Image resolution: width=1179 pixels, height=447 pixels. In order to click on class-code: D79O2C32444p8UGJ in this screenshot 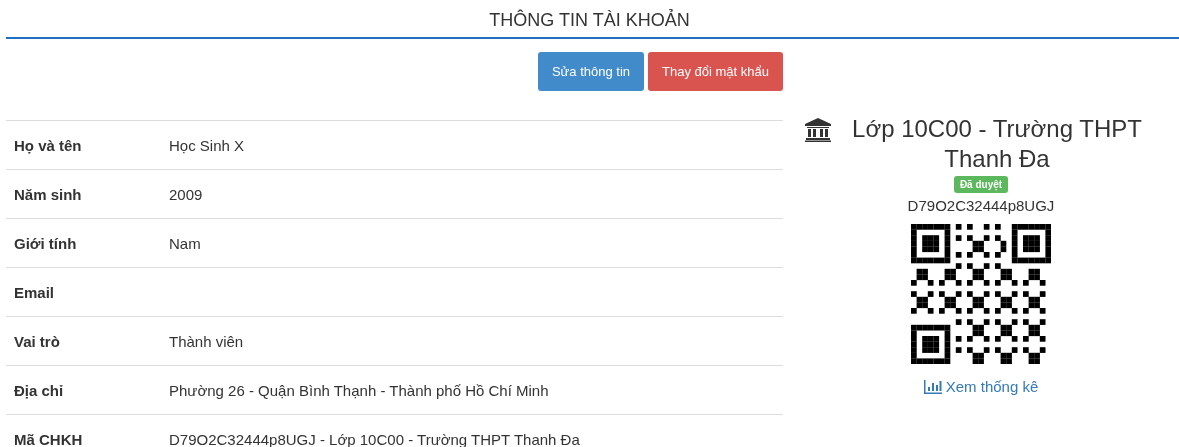, I will do `click(981, 205)`.